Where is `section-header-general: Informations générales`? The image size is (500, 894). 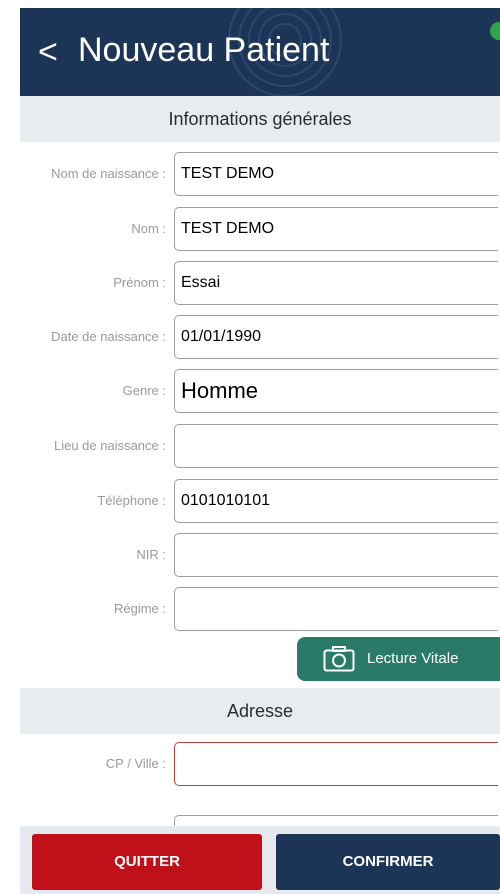 section-header-general: Informations générales is located at coordinates (260, 119).